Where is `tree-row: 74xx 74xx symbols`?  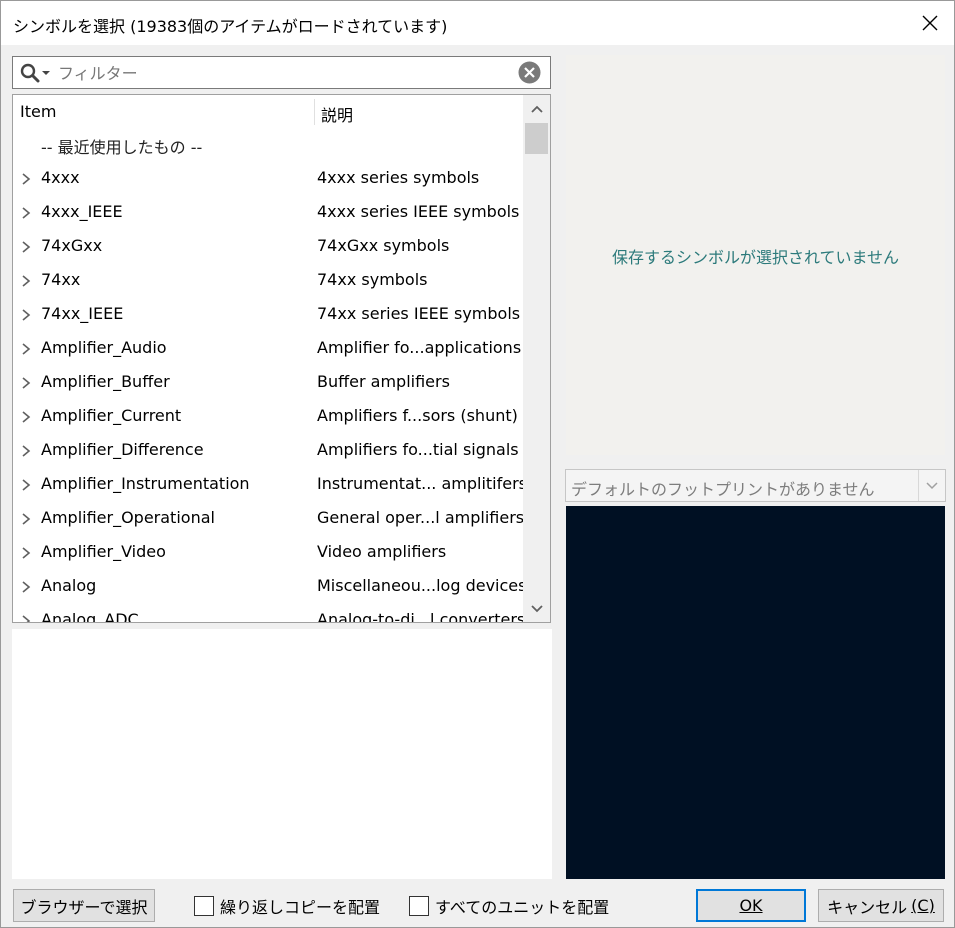
tree-row: 74xx 74xx symbols is located at coordinates (268, 281).